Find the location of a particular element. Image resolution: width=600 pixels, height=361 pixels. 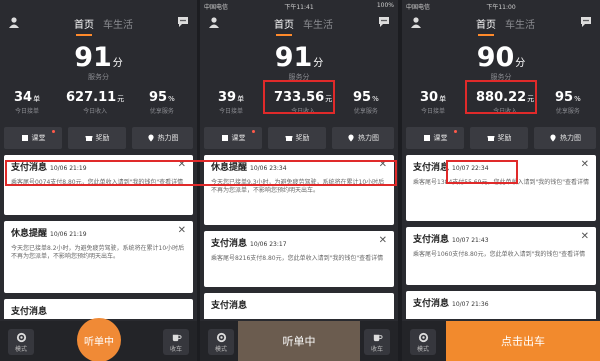

orders-value: 30 is located at coordinates (429, 97).